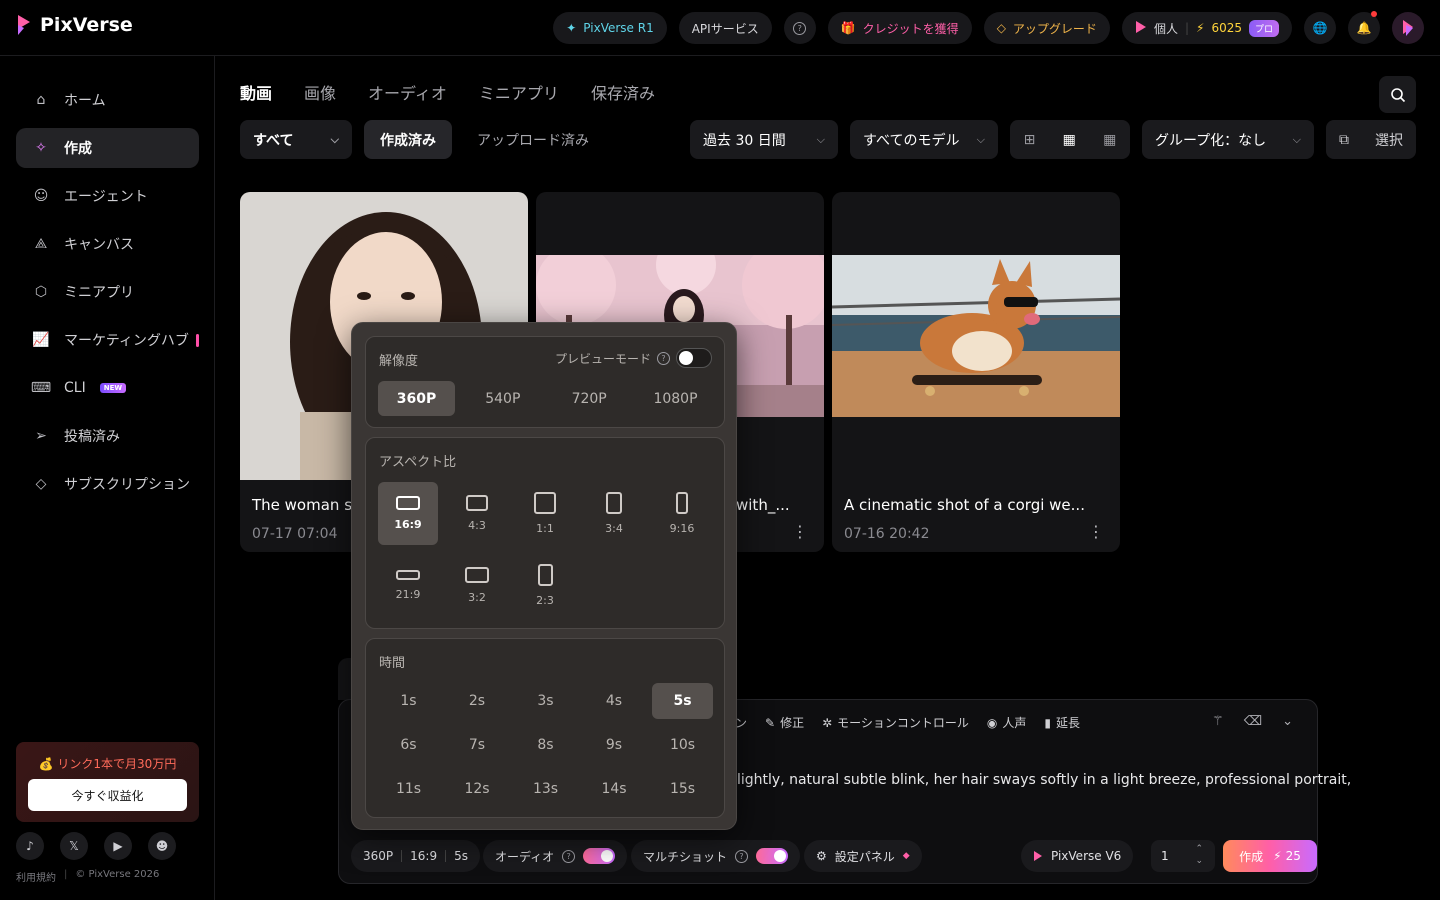 The width and height of the screenshot is (1440, 900). I want to click on settings-summary-button: 360P 16:9 5s, so click(415, 856).